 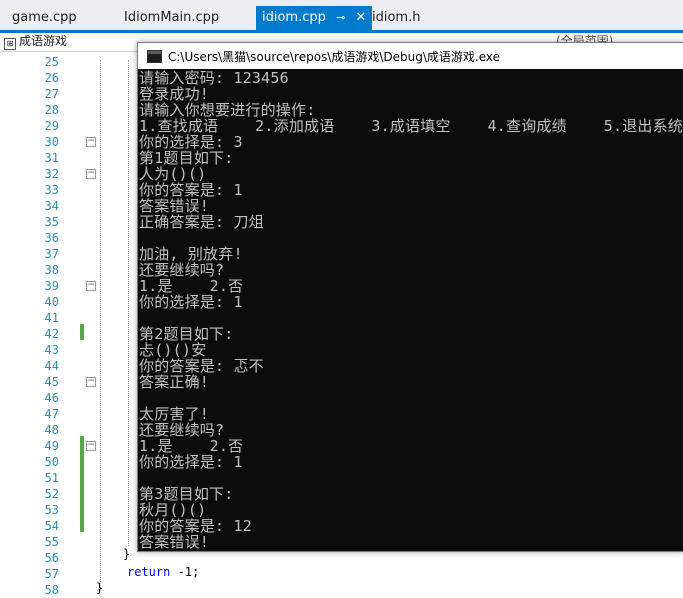 What do you see at coordinates (195, 526) in the screenshot?
I see `console-line: 你的答案是: 12` at bounding box center [195, 526].